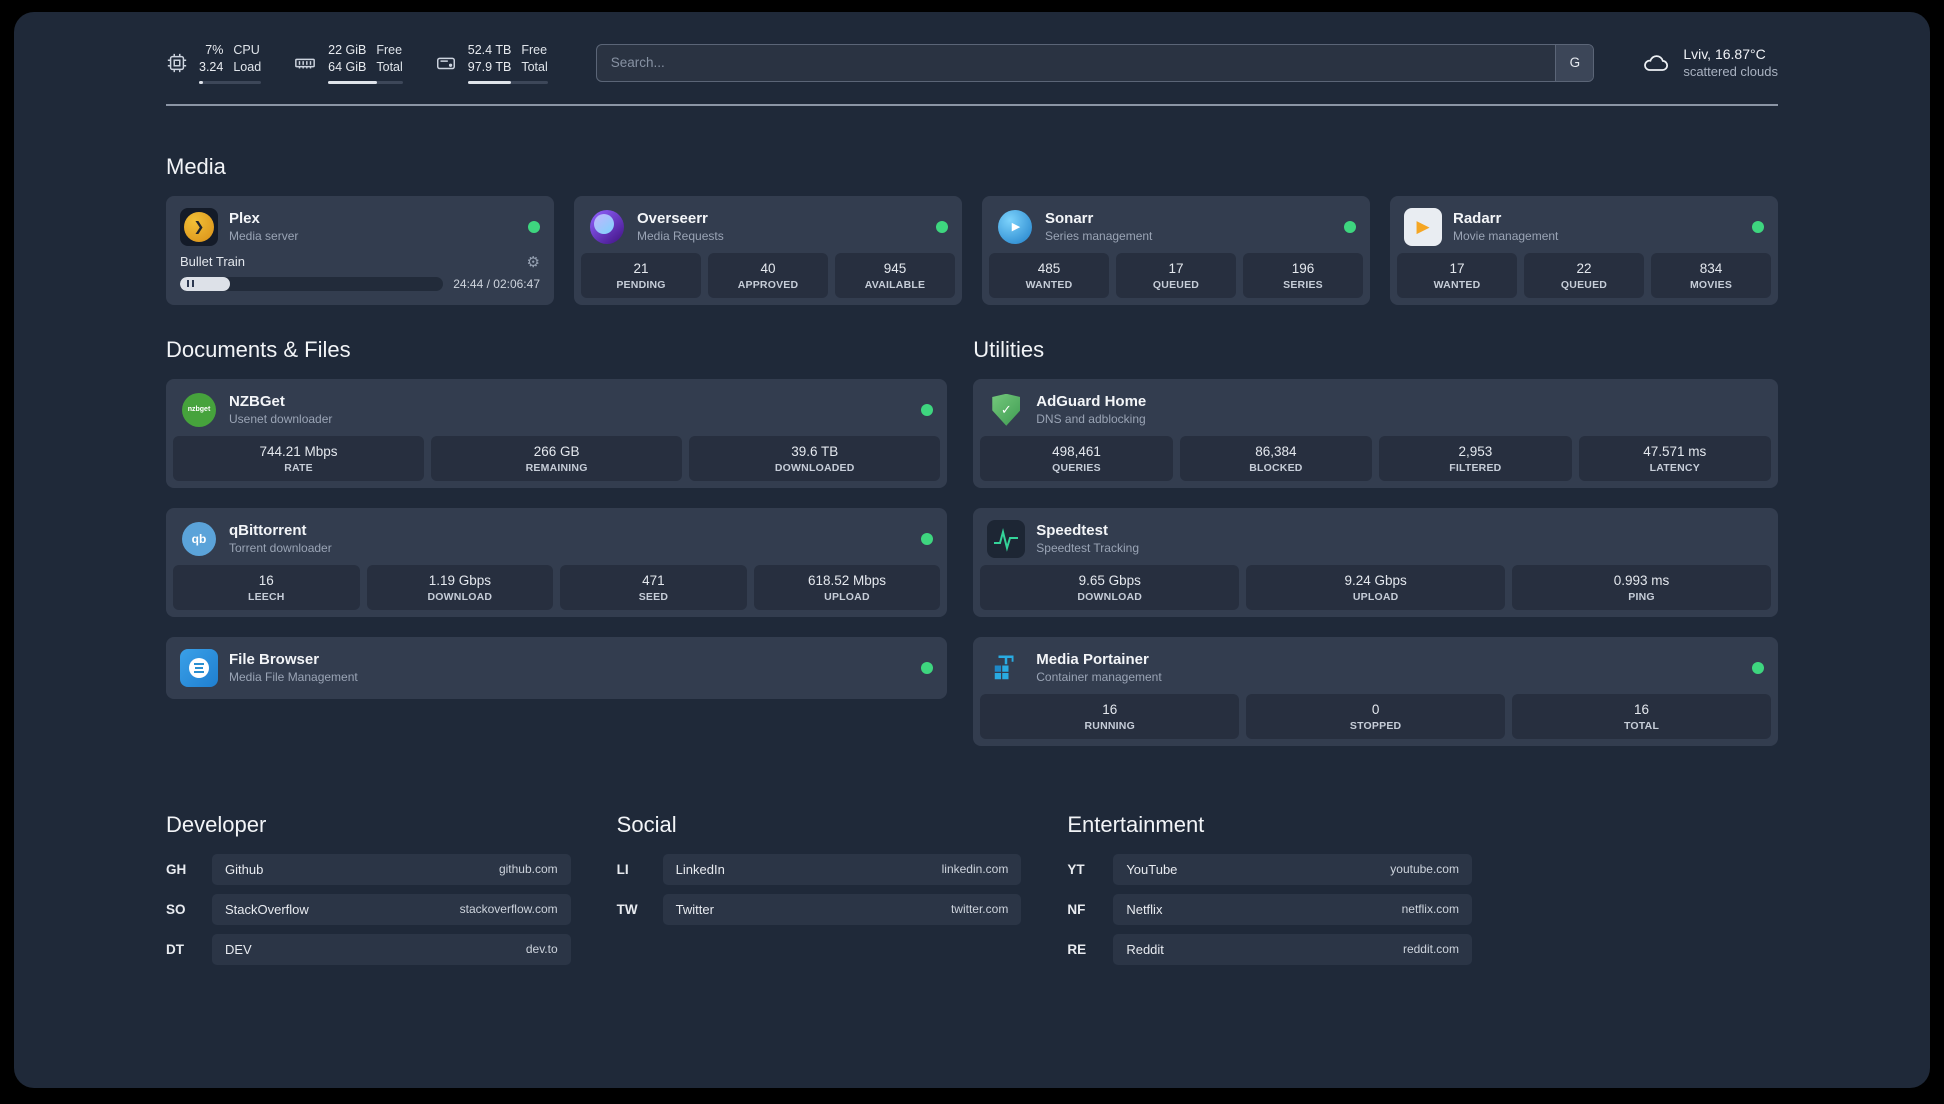  I want to click on bookmark-abbr: LI, so click(622, 869).